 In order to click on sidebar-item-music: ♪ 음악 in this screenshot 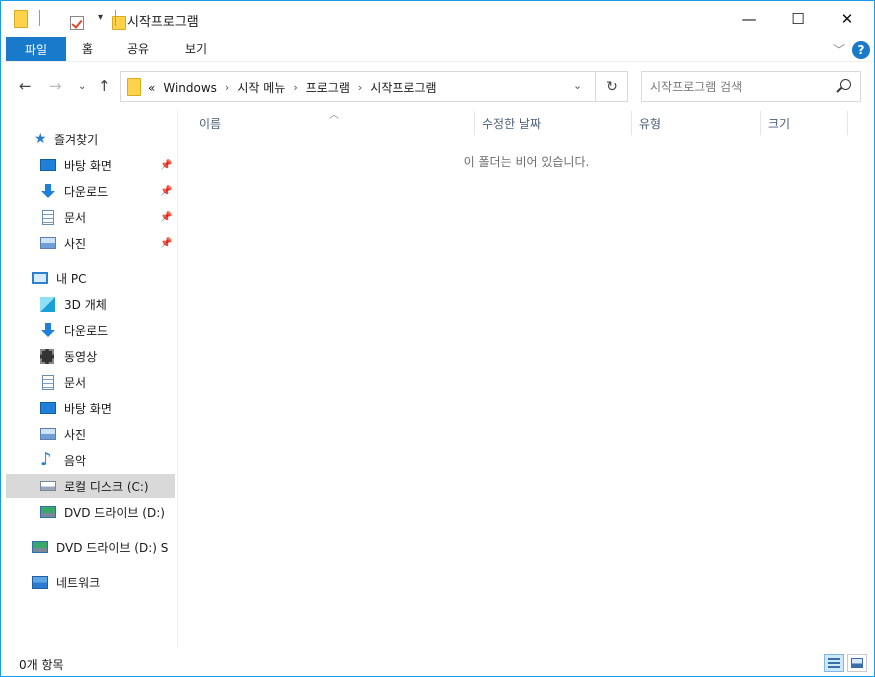, I will do `click(89, 460)`.